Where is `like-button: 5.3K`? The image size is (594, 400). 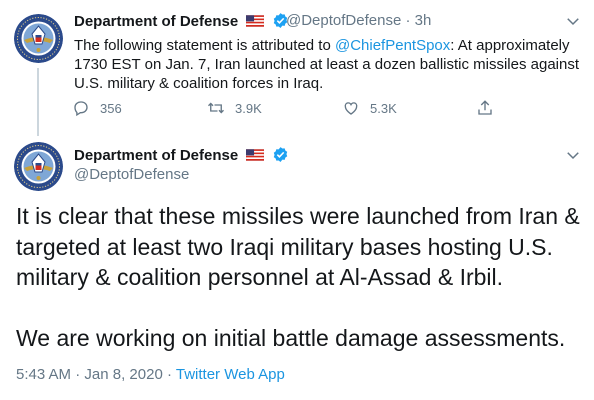
like-button: 5.3K is located at coordinates (369, 108).